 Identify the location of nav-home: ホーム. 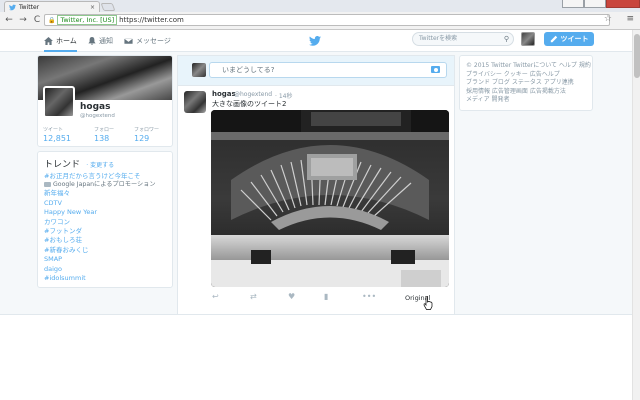
(60, 43).